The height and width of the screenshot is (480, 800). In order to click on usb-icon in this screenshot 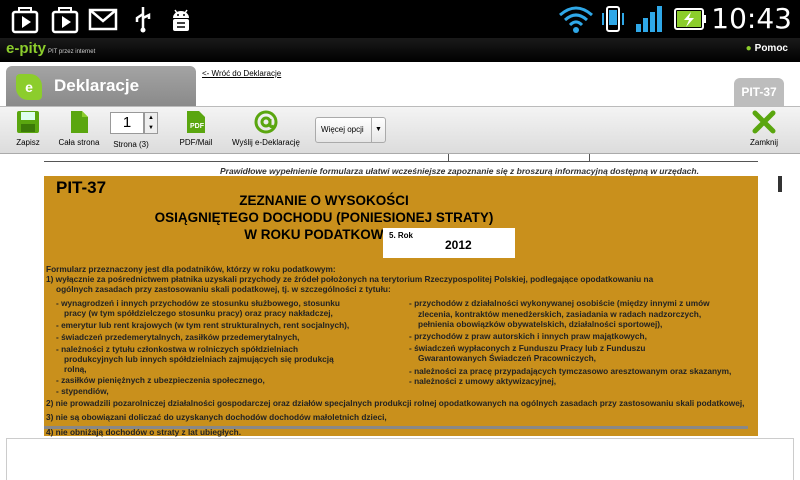, I will do `click(143, 20)`.